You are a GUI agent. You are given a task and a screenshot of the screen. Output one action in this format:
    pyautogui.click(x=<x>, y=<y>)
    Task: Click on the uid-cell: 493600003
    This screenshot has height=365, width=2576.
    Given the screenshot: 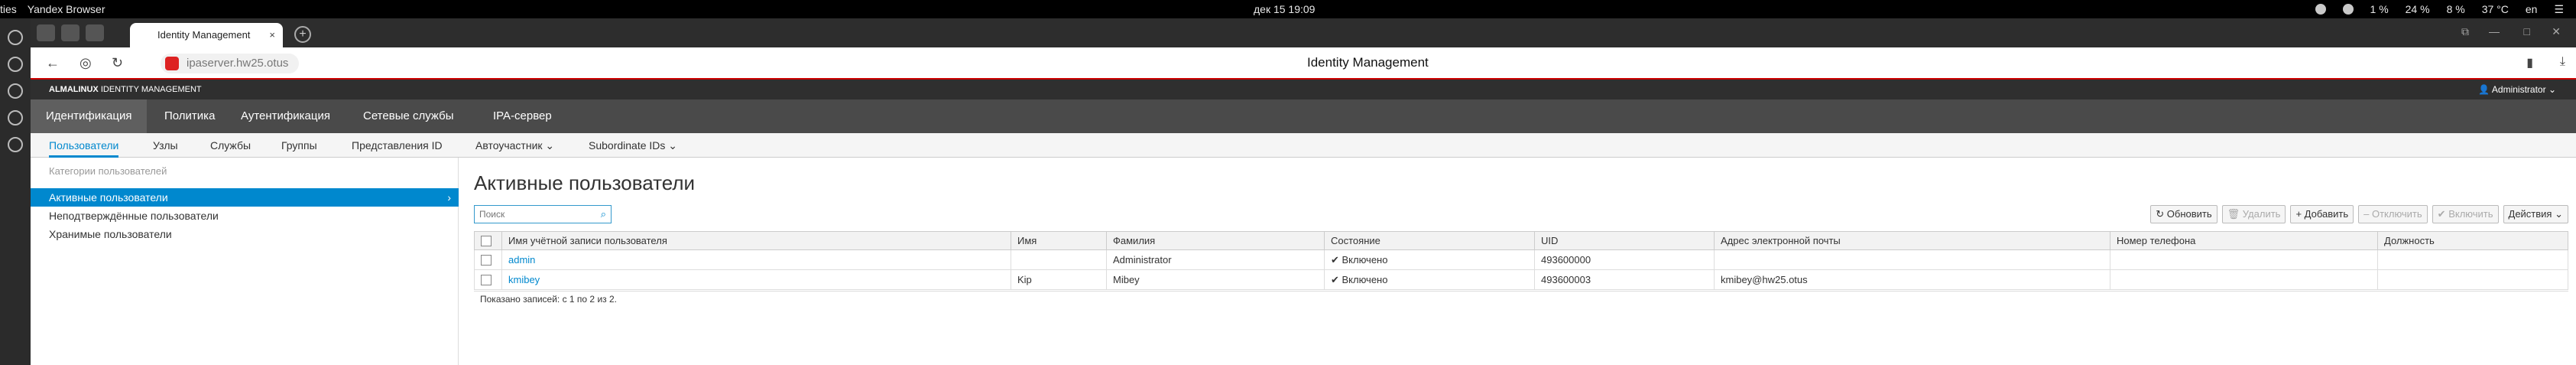 What is the action you would take?
    pyautogui.click(x=1624, y=279)
    